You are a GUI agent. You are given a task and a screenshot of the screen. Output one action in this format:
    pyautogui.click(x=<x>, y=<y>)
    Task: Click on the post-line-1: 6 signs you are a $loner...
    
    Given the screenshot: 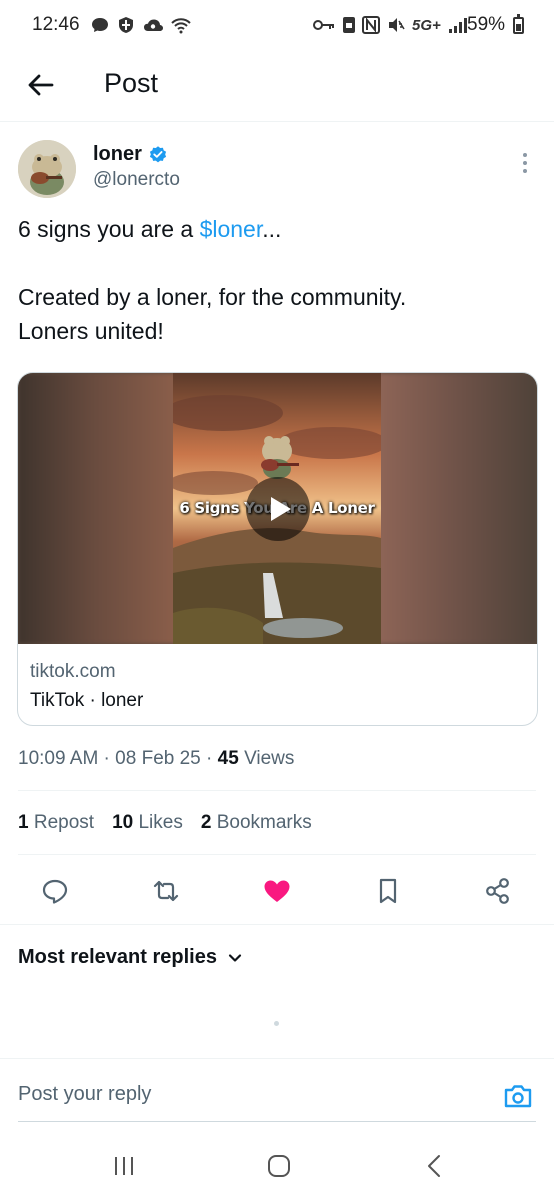 What is the action you would take?
    pyautogui.click(x=278, y=229)
    